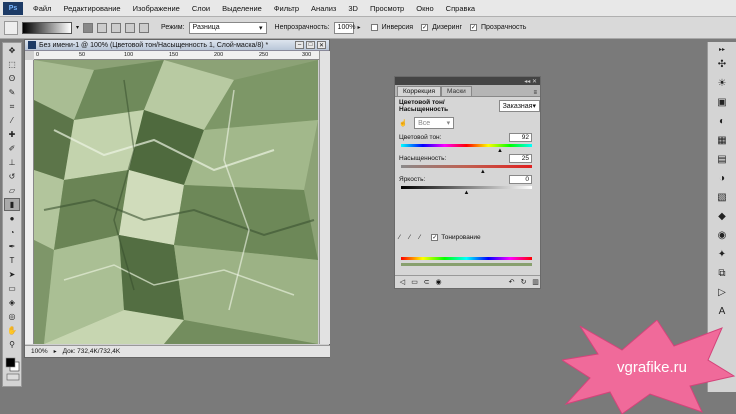 Image resolution: width=736 pixels, height=414 pixels. Describe the element at coordinates (12, 92) in the screenshot. I see `quick-select-tool-icon: ✎` at that location.